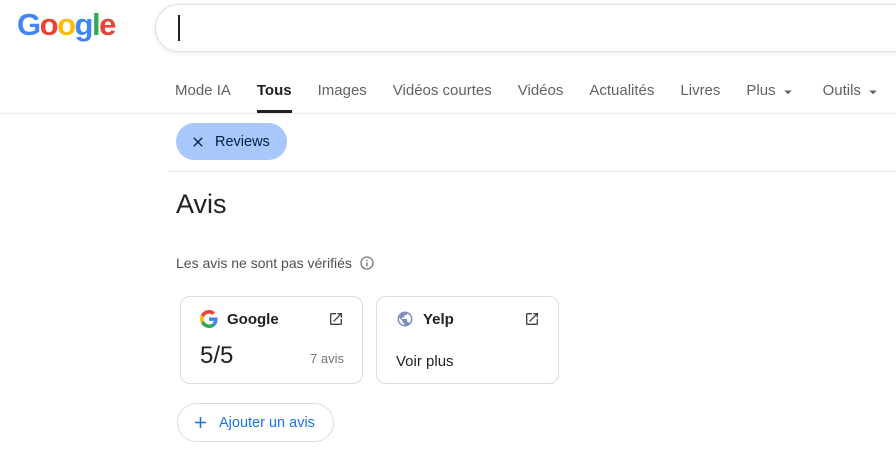 The width and height of the screenshot is (896, 456). Describe the element at coordinates (342, 91) in the screenshot. I see `tab-images: Images` at that location.